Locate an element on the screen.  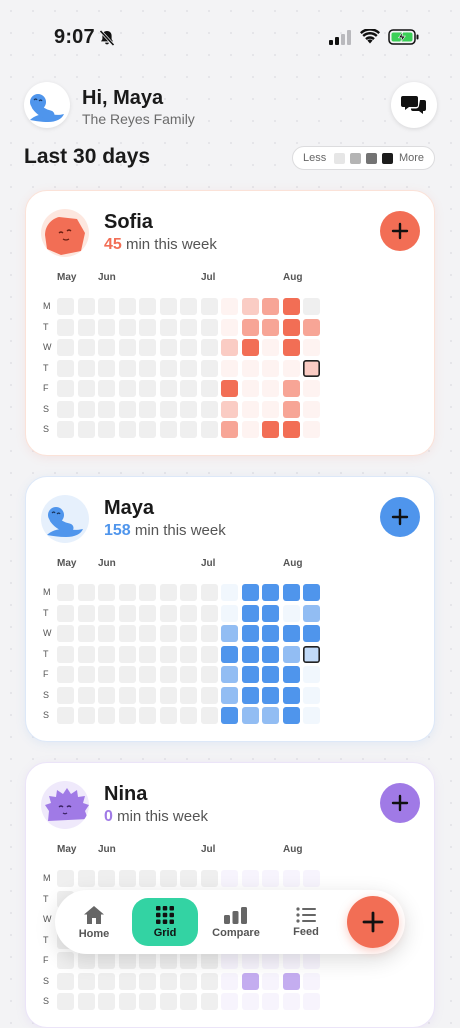
nav-home: Home is located at coordinates (94, 922).